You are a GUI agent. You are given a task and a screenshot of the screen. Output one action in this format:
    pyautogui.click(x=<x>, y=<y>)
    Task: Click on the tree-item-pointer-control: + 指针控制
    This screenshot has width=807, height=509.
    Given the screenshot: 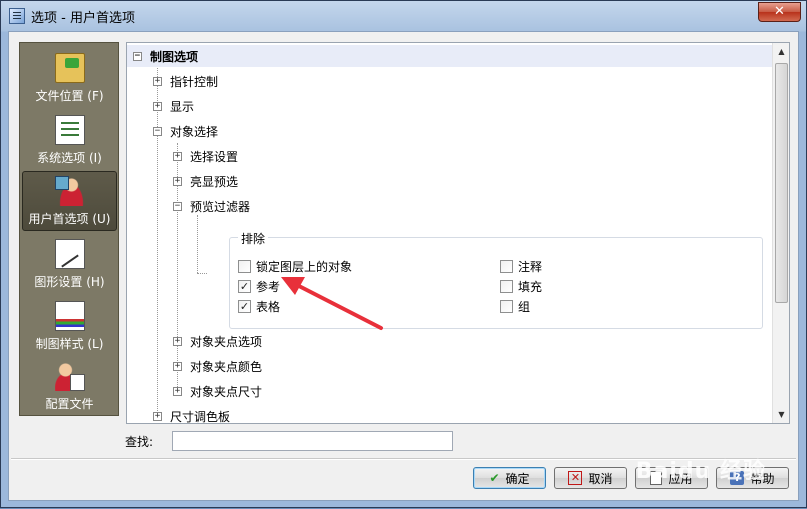 What is the action you would take?
    pyautogui.click(x=185, y=81)
    